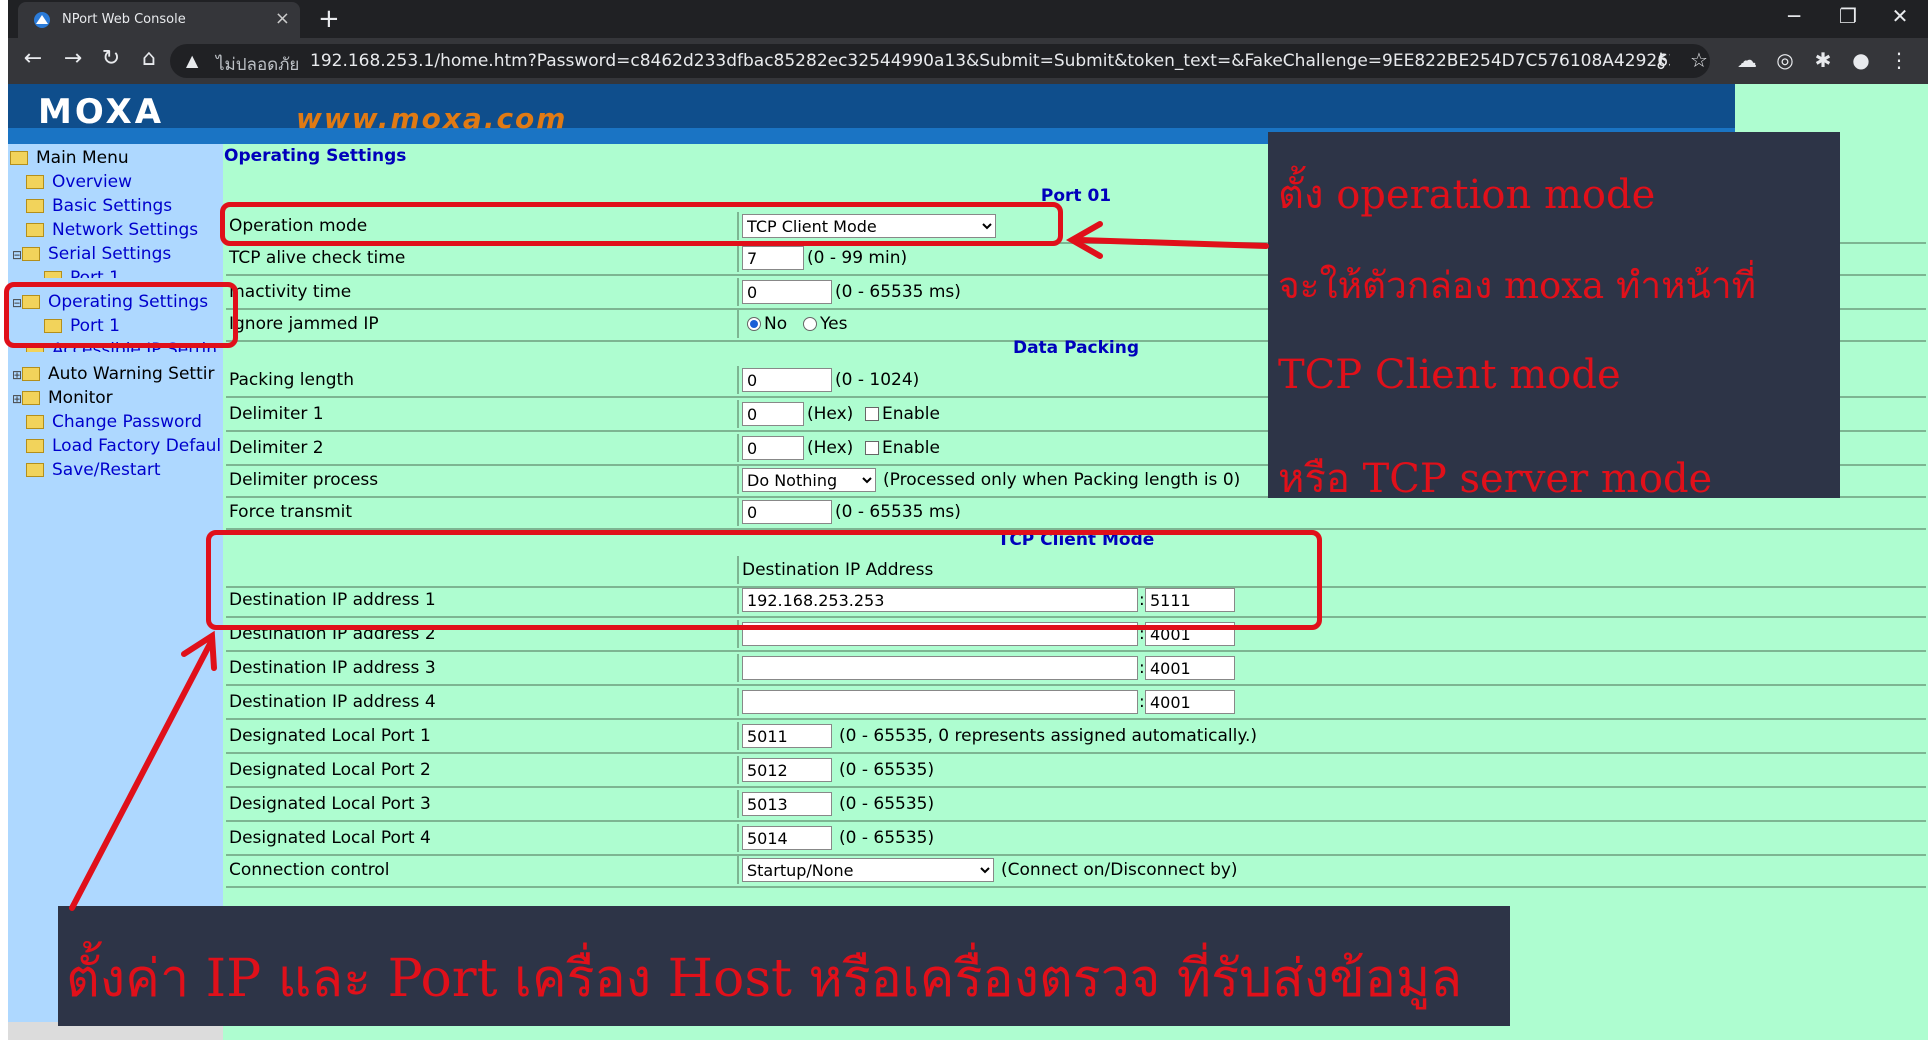 The image size is (1928, 1040). What do you see at coordinates (142, 774) in the screenshot?
I see `arrow-to-destination-ip` at bounding box center [142, 774].